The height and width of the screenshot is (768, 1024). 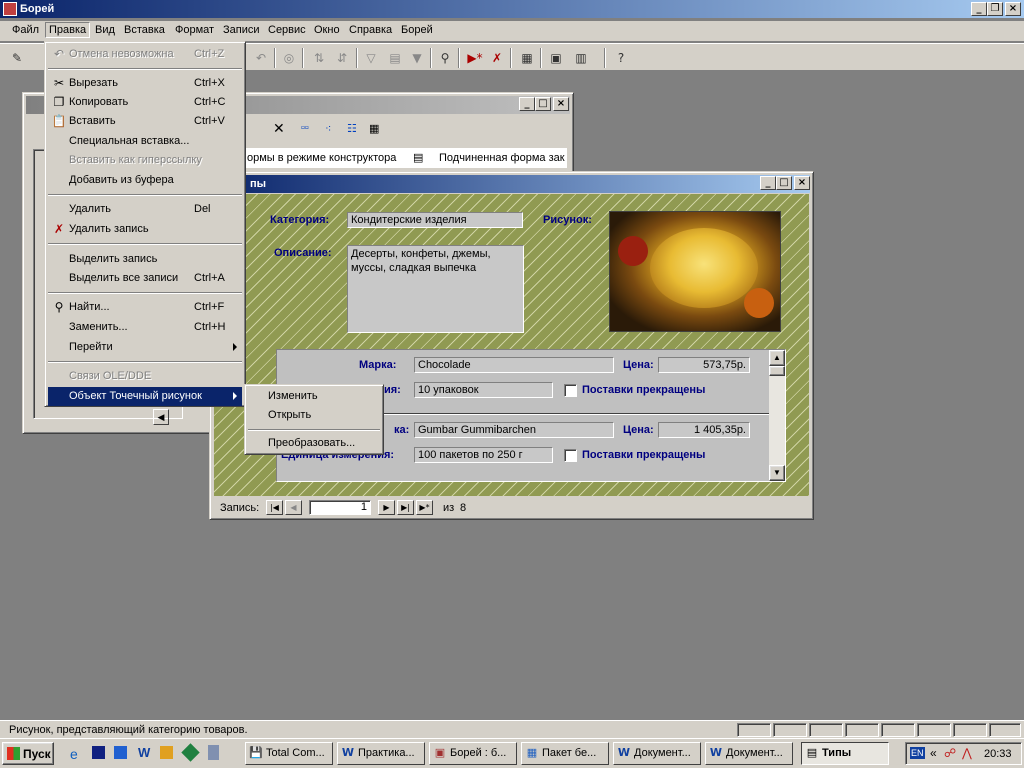 What do you see at coordinates (145, 121) in the screenshot?
I see `menu-paste: 📋 Вставить Ctrl+V` at bounding box center [145, 121].